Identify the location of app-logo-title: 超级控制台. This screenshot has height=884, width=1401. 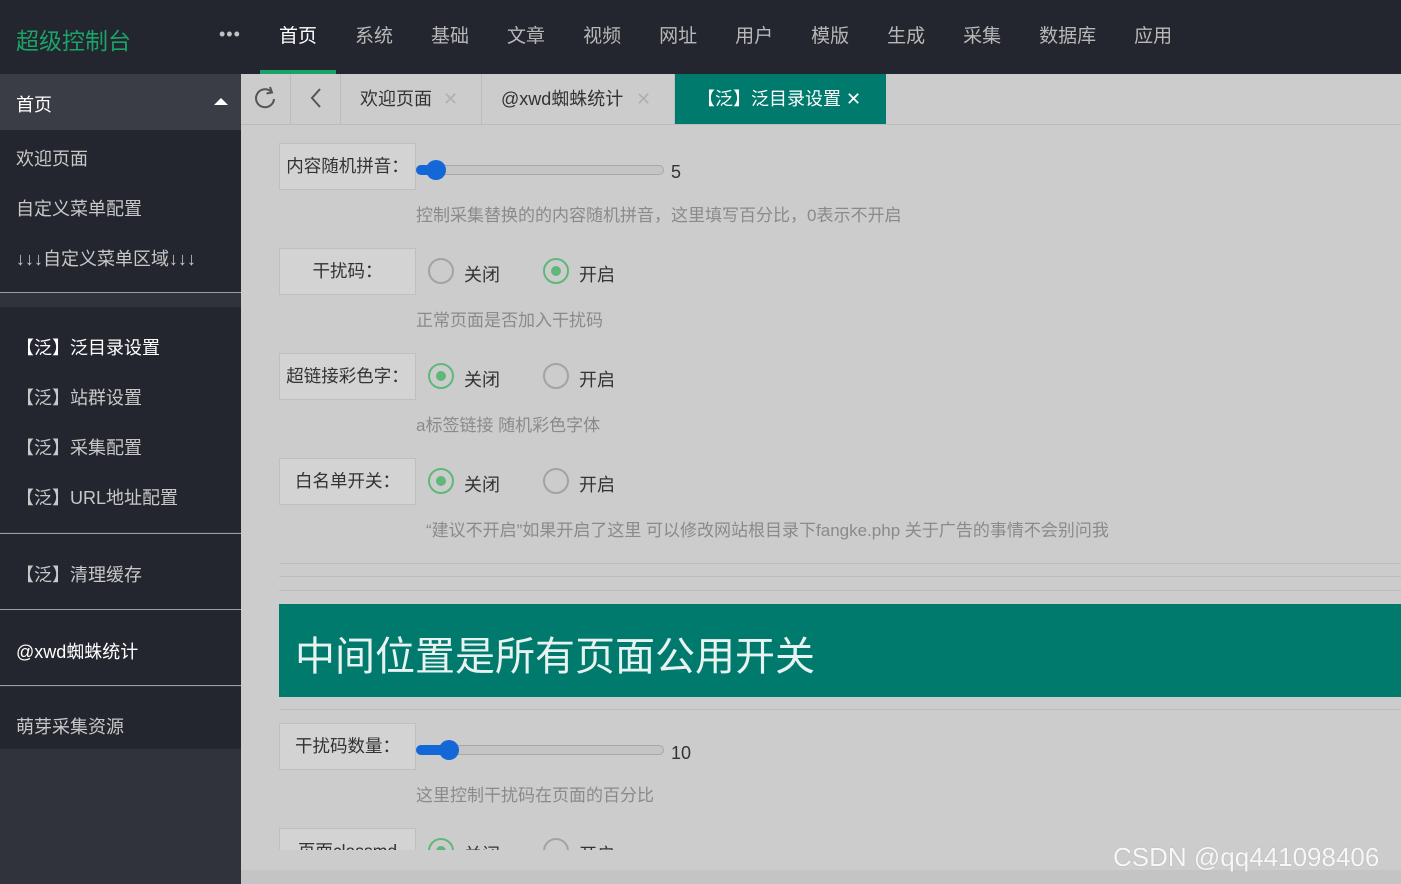
(73, 39).